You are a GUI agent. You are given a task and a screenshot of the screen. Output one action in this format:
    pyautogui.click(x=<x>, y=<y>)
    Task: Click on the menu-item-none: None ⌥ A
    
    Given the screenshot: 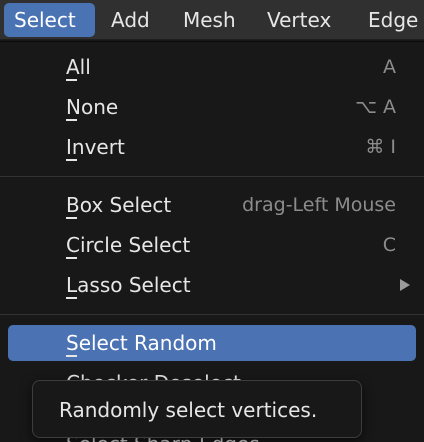 What is the action you would take?
    pyautogui.click(x=212, y=107)
    